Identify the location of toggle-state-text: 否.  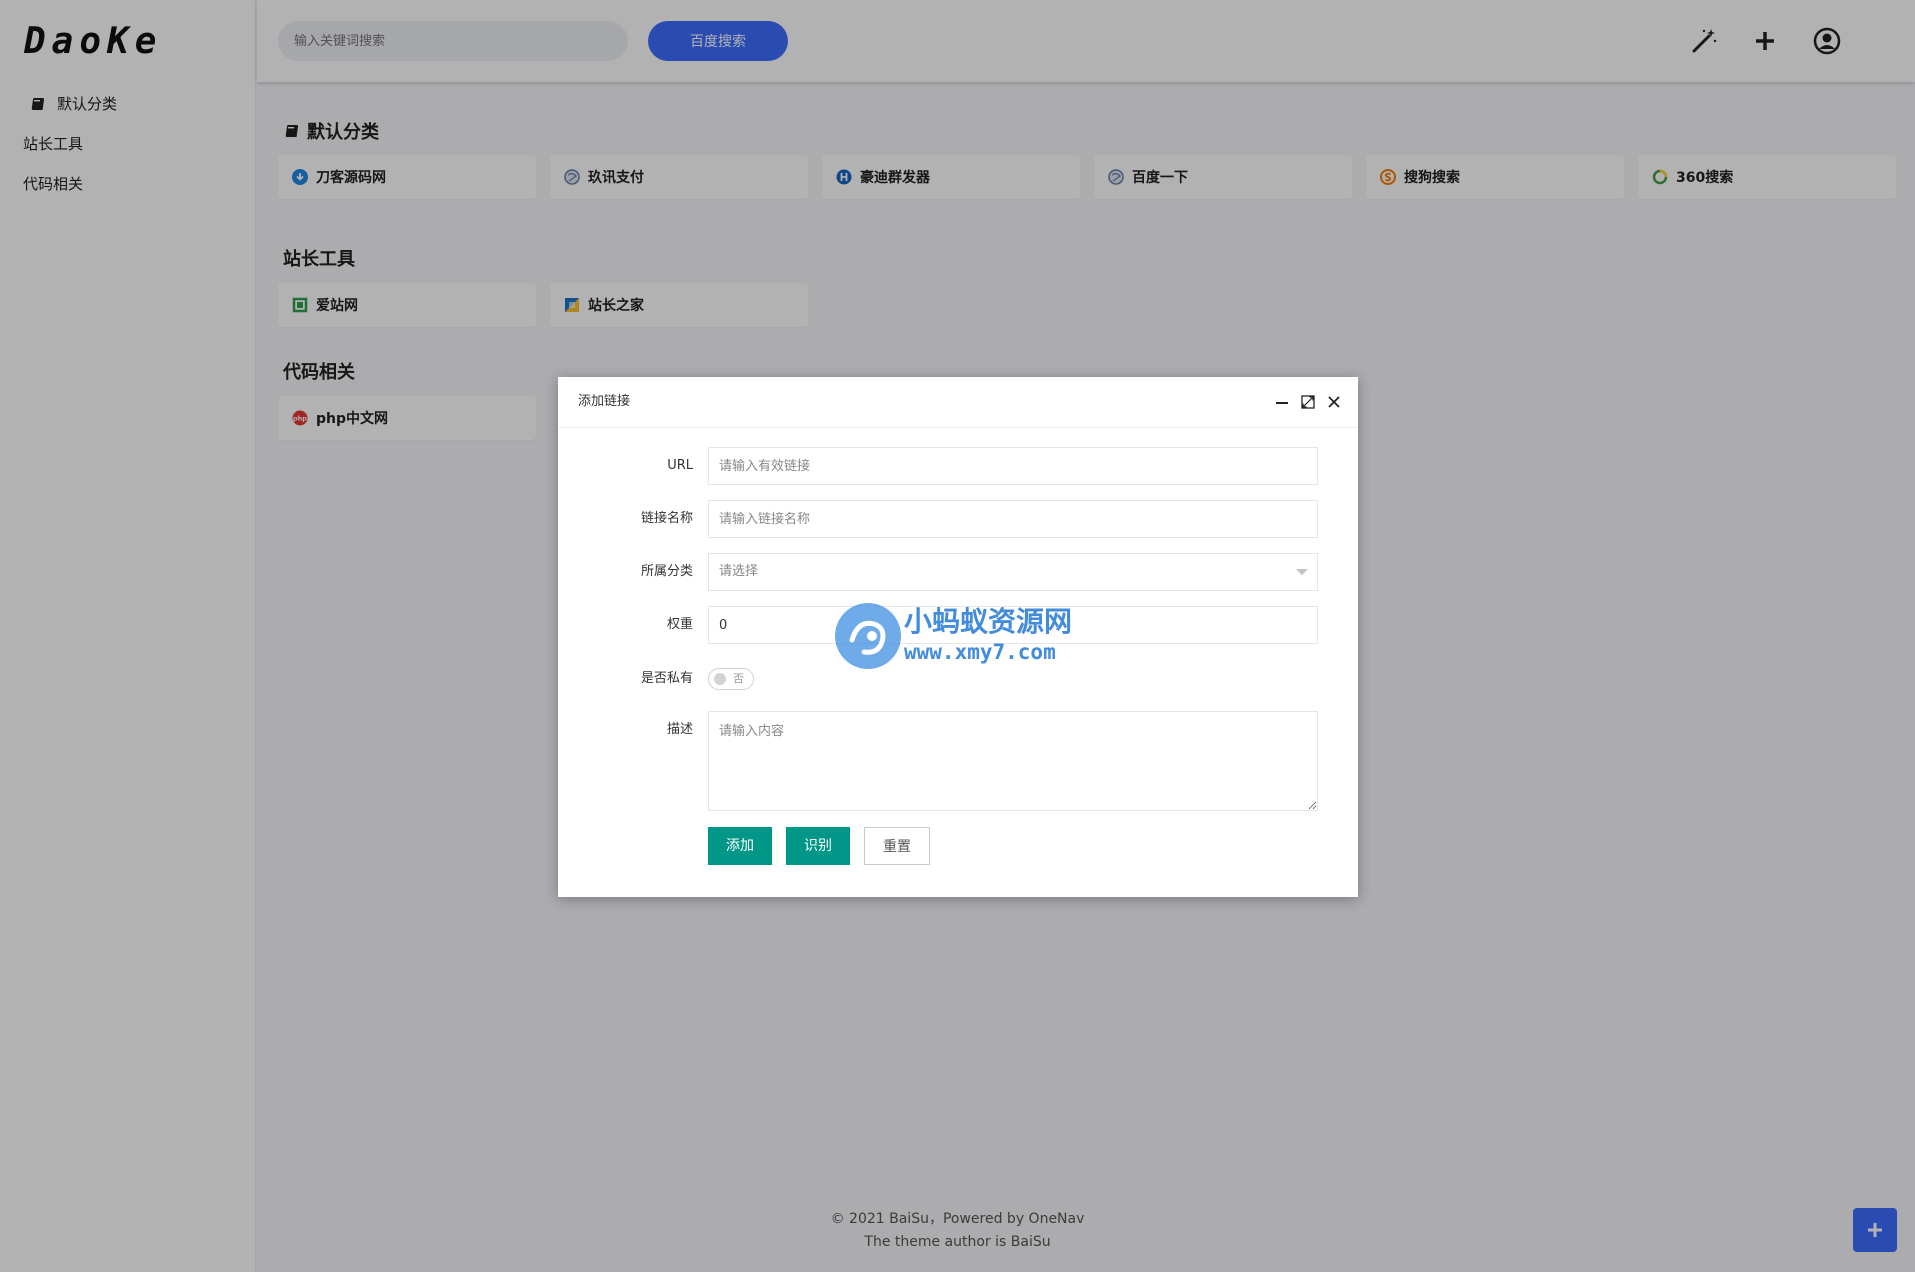
(738, 678).